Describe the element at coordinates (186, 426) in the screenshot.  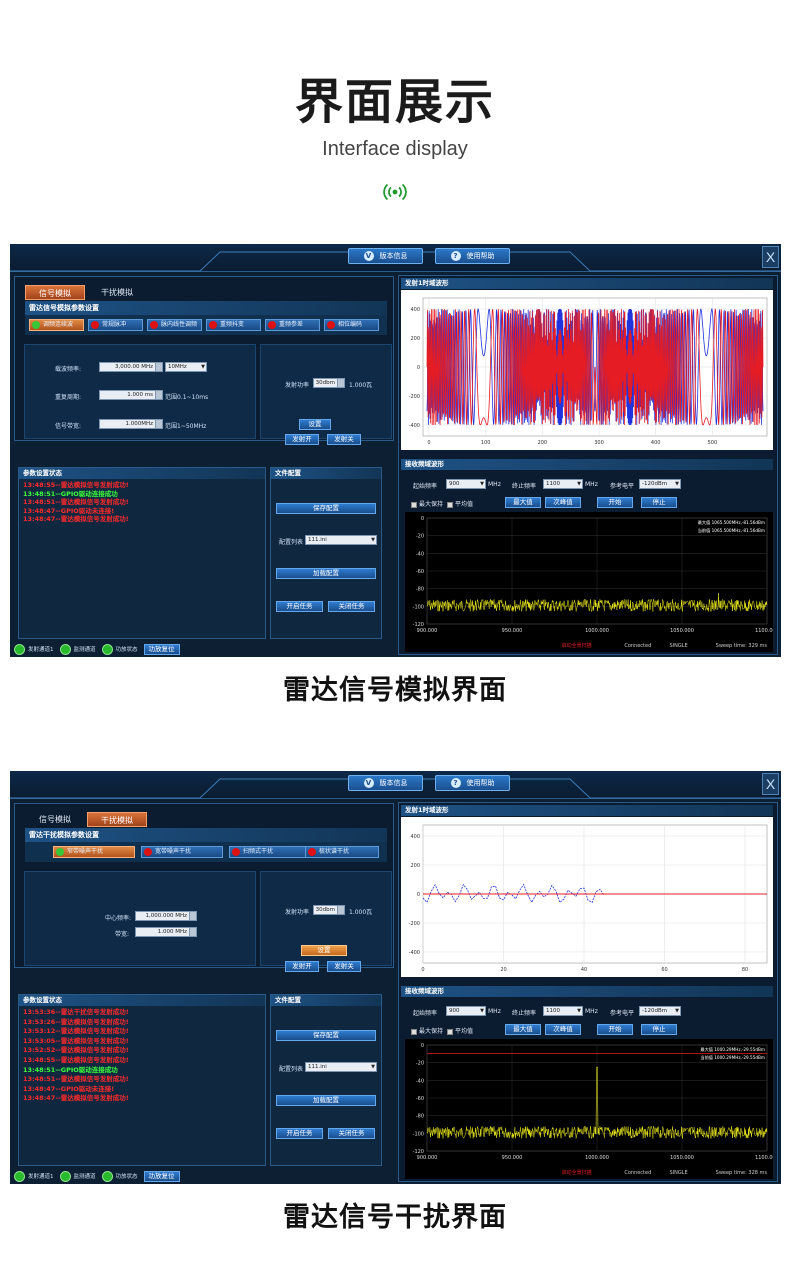
I see `bandwidth-range-note: 范围1~50MHz` at that location.